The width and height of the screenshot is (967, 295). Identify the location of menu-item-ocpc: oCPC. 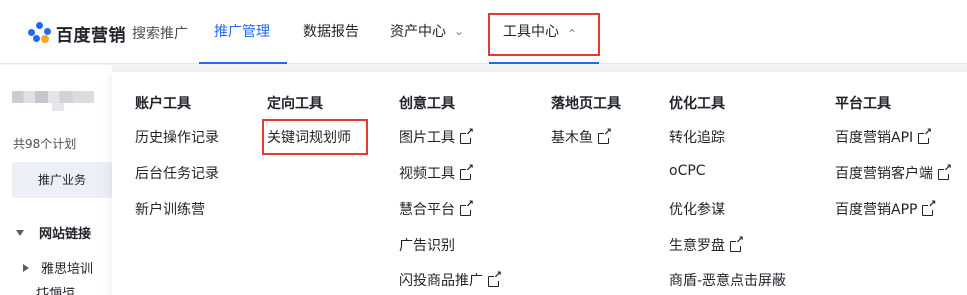
(687, 171).